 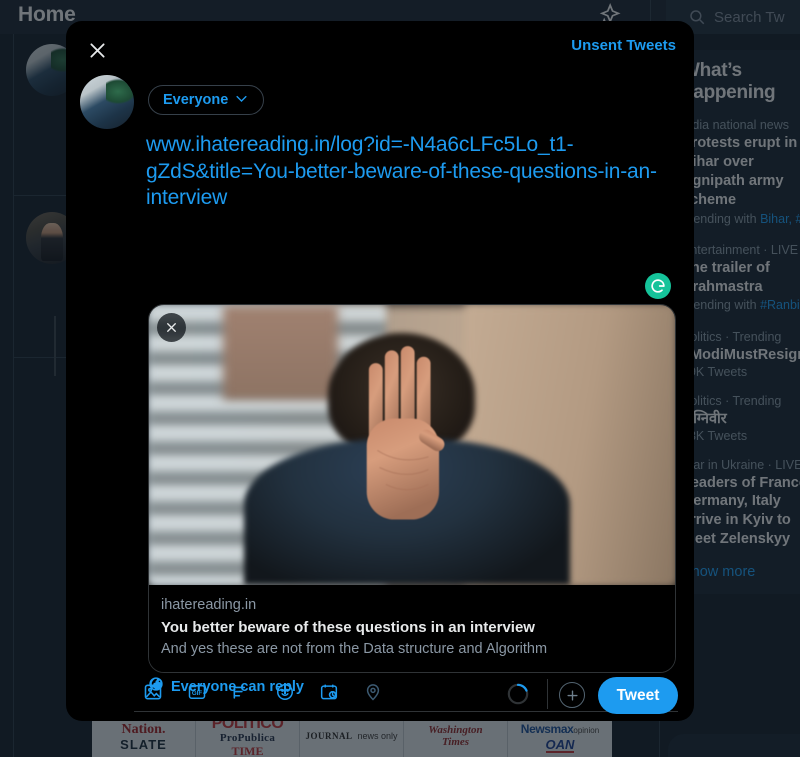 What do you see at coordinates (638, 695) in the screenshot?
I see `tweet-button: Tweet` at bounding box center [638, 695].